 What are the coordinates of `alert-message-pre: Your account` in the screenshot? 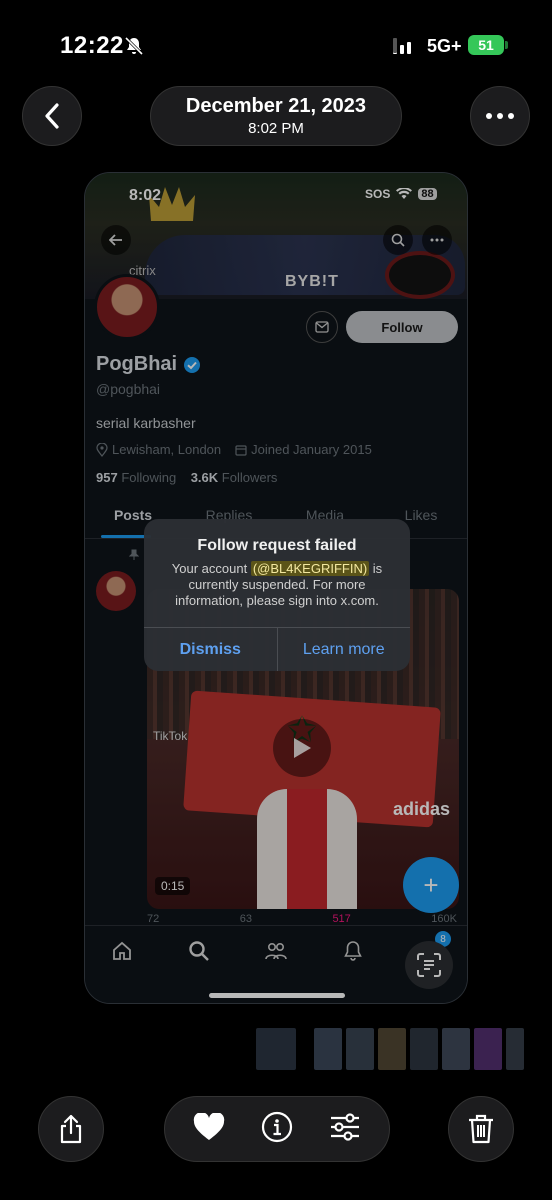 It's located at (209, 568).